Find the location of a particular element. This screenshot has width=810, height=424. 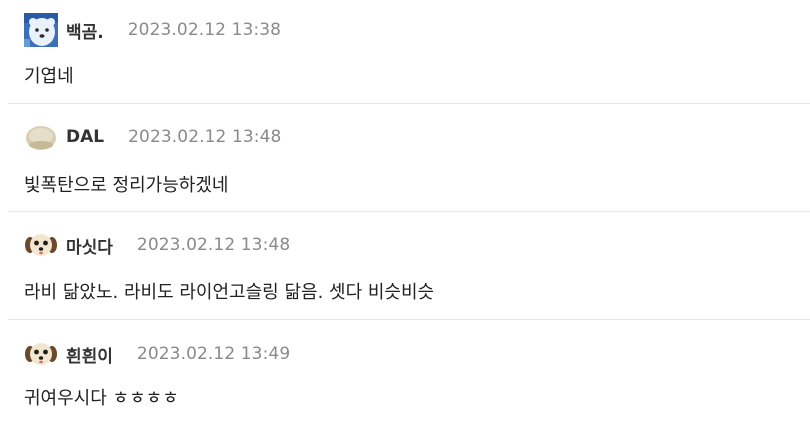

comment-header: 백곰. 2023.02.12 13:38 is located at coordinates (152, 30).